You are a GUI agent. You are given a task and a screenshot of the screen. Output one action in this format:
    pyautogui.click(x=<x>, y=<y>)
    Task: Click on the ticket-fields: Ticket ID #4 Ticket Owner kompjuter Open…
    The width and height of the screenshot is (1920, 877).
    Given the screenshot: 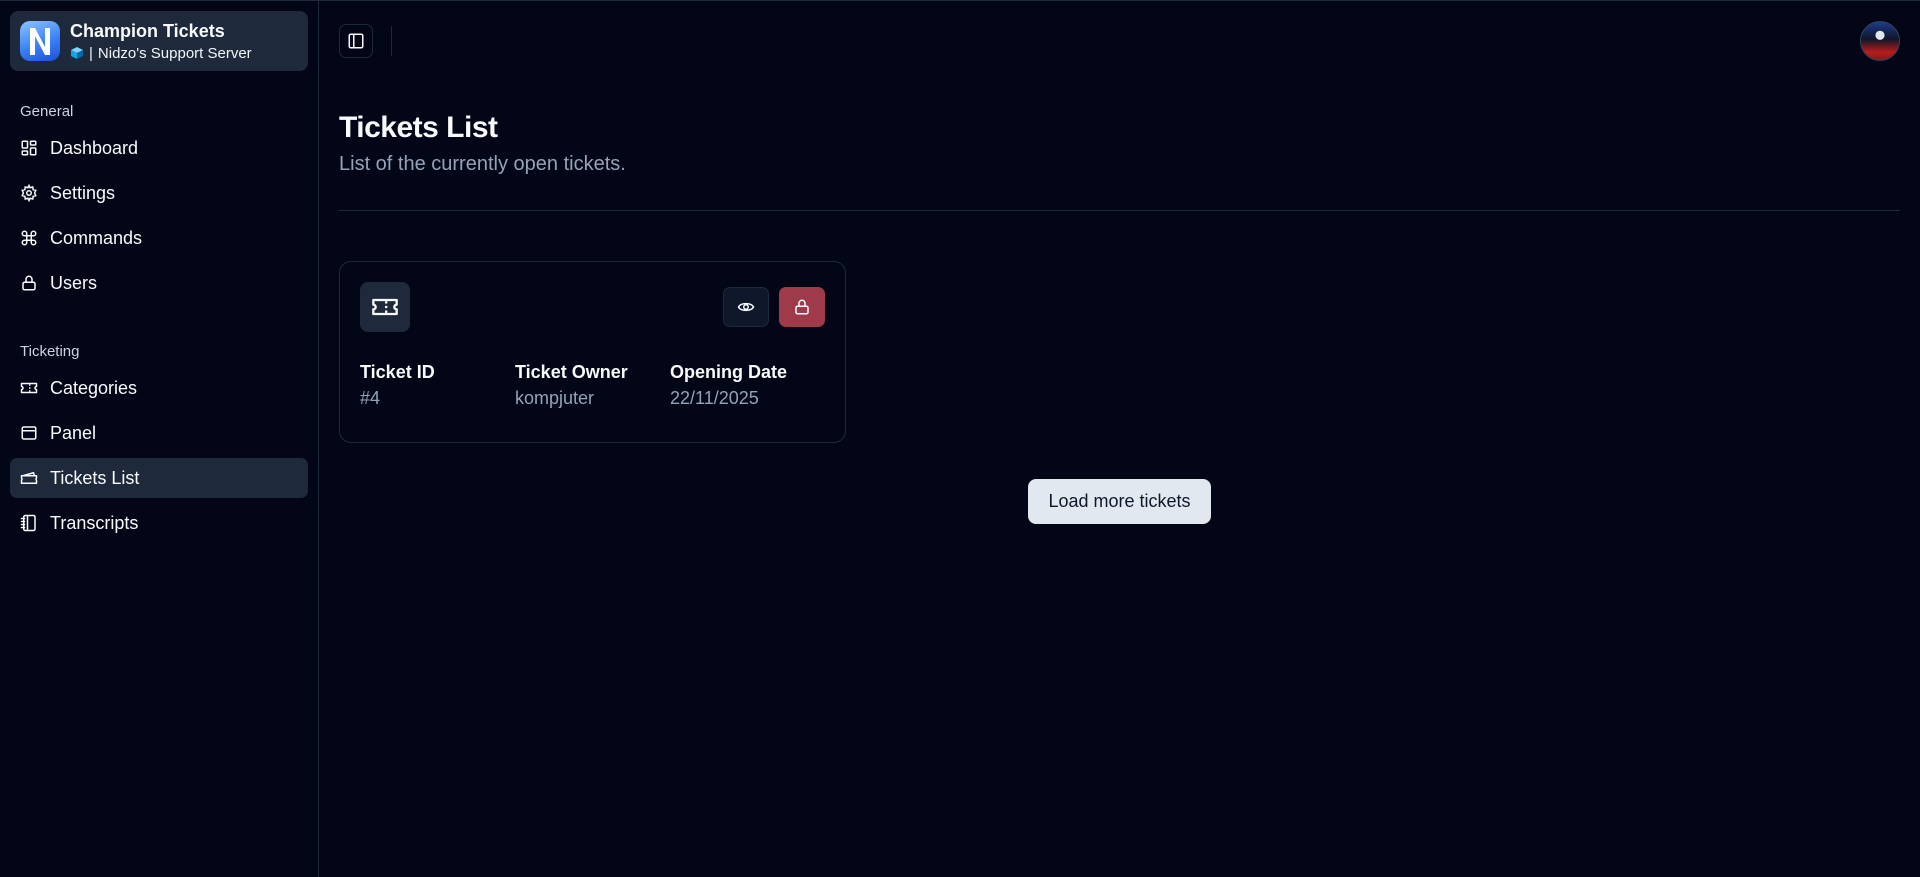 What is the action you would take?
    pyautogui.click(x=592, y=385)
    